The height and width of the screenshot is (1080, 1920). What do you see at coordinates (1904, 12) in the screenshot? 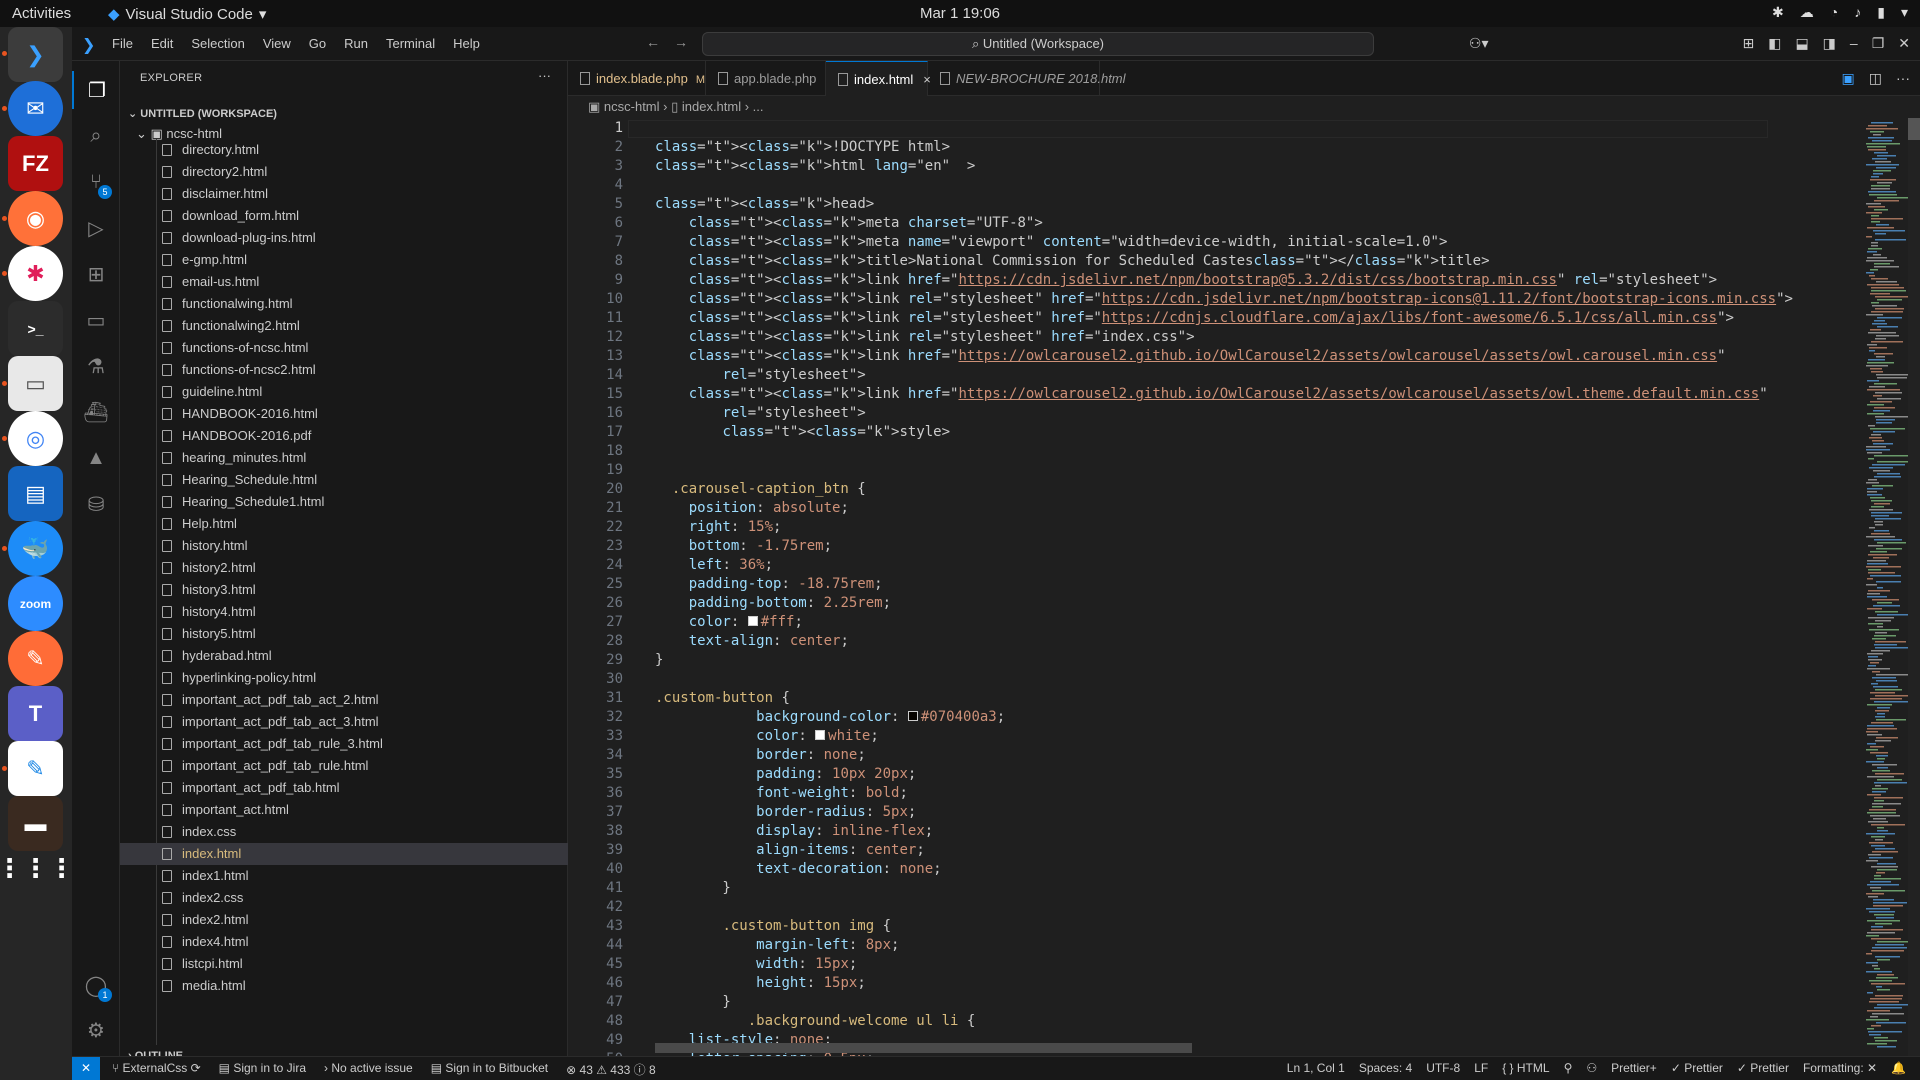
I see `chevron-down-icon: ▾` at bounding box center [1904, 12].